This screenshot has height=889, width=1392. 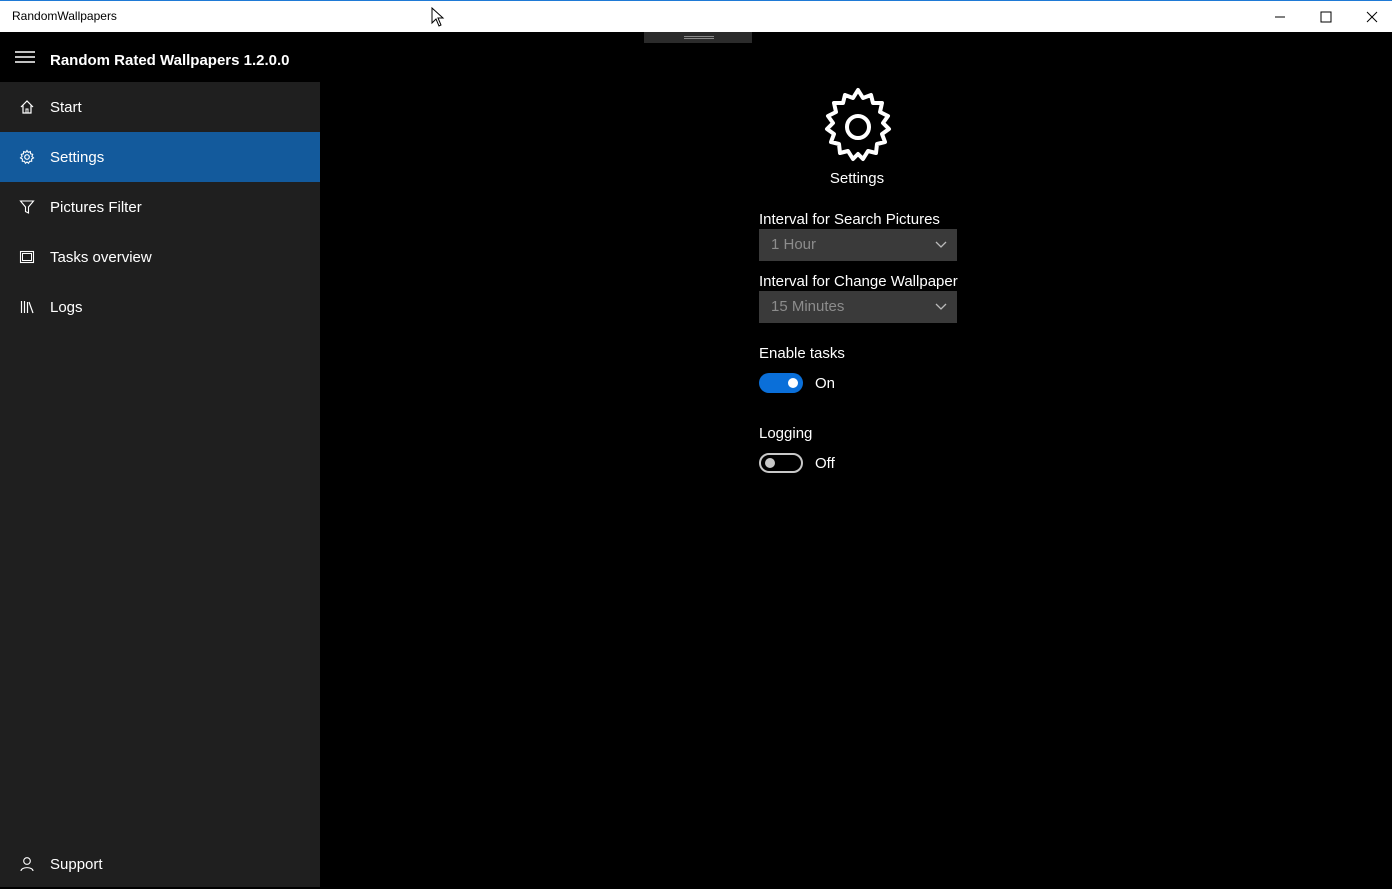 I want to click on change-interval-dropdown: 15 Minutes, so click(x=858, y=307).